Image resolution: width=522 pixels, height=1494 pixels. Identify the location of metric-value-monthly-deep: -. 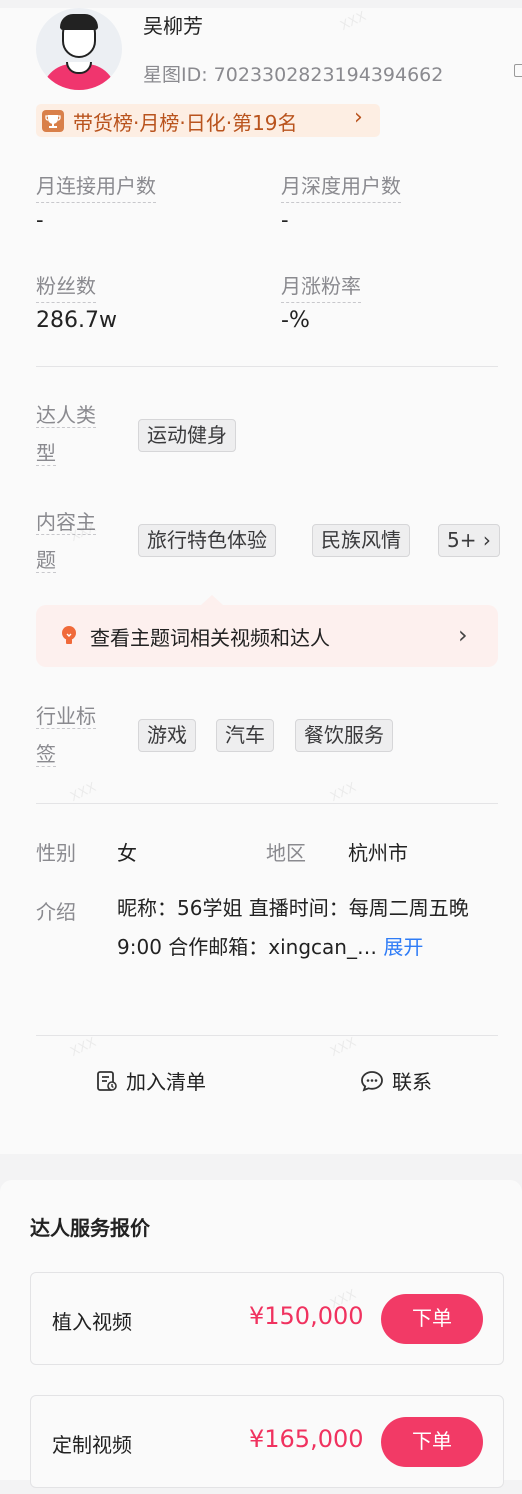
(285, 220).